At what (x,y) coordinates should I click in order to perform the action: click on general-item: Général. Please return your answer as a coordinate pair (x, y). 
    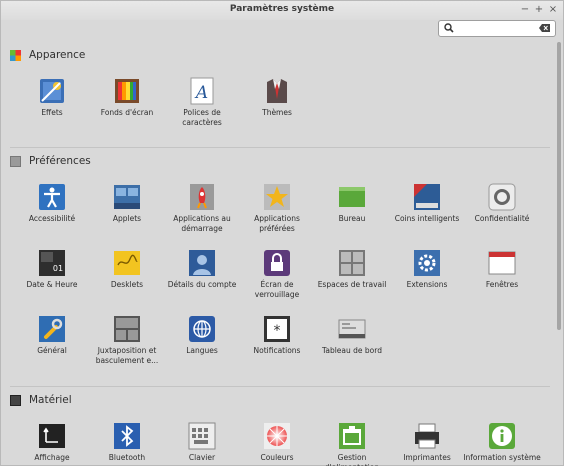
    Looking at the image, I should click on (52, 346).